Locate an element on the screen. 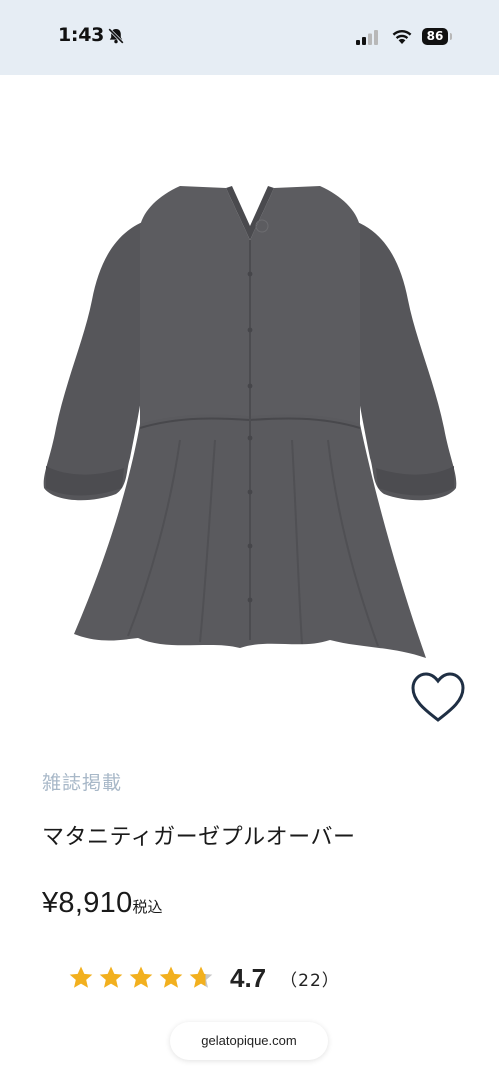 The image size is (499, 1080). tax-label: 税込 is located at coordinates (147, 907).